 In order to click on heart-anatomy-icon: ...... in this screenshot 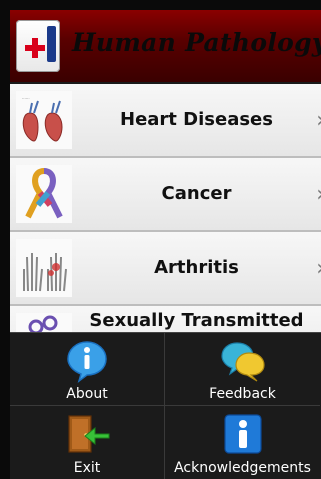, I will do `click(44, 120)`.